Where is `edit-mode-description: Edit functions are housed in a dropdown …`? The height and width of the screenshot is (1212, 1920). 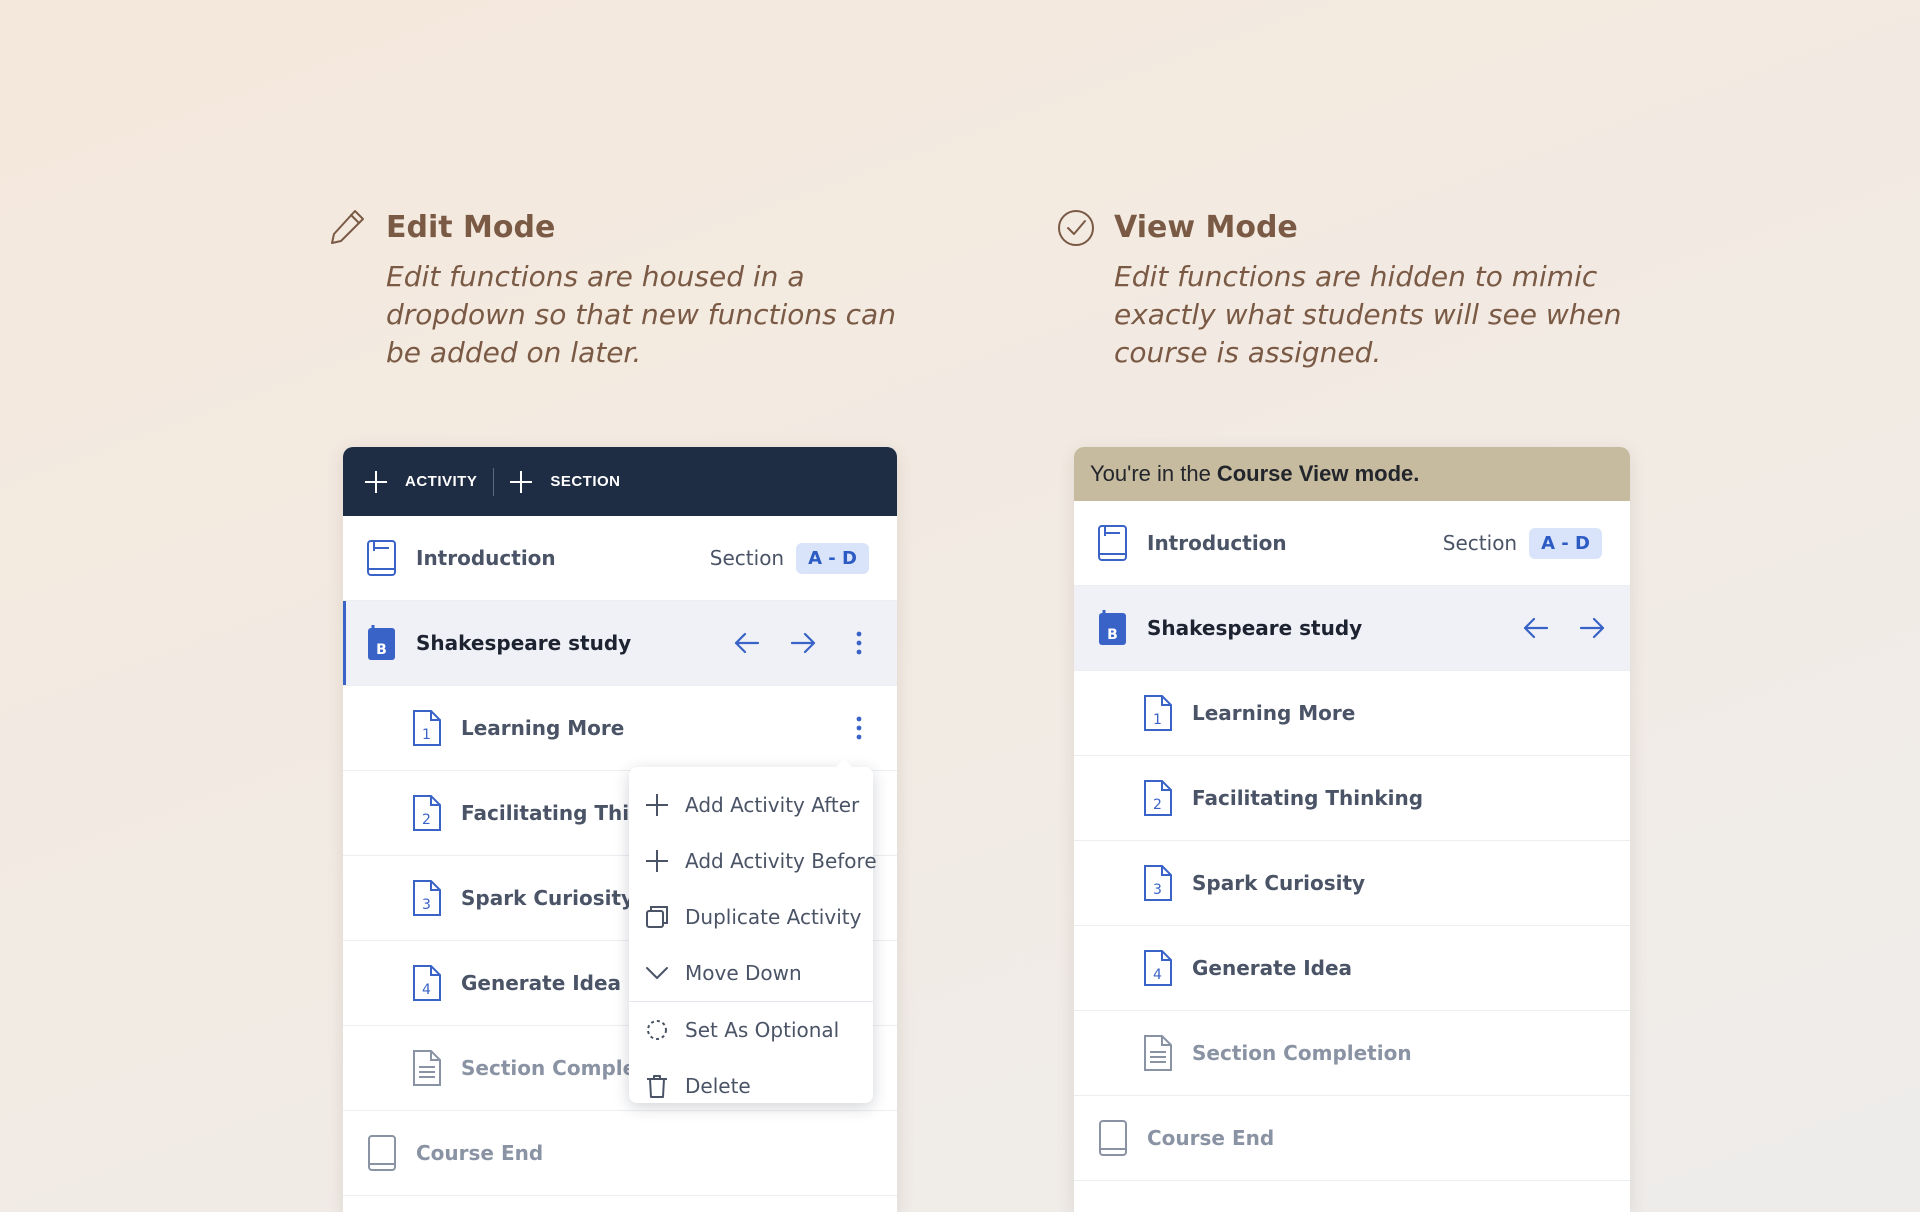
edit-mode-description: Edit functions are housed in a dropdown … is located at coordinates (641, 314).